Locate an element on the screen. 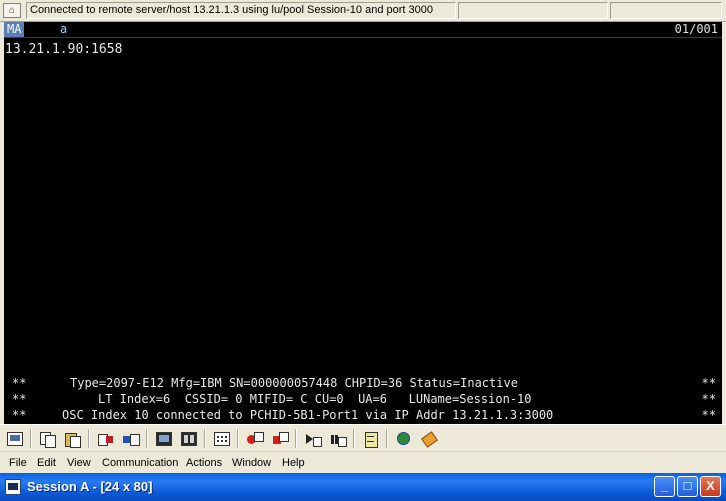  record-macro-icon is located at coordinates (255, 438).